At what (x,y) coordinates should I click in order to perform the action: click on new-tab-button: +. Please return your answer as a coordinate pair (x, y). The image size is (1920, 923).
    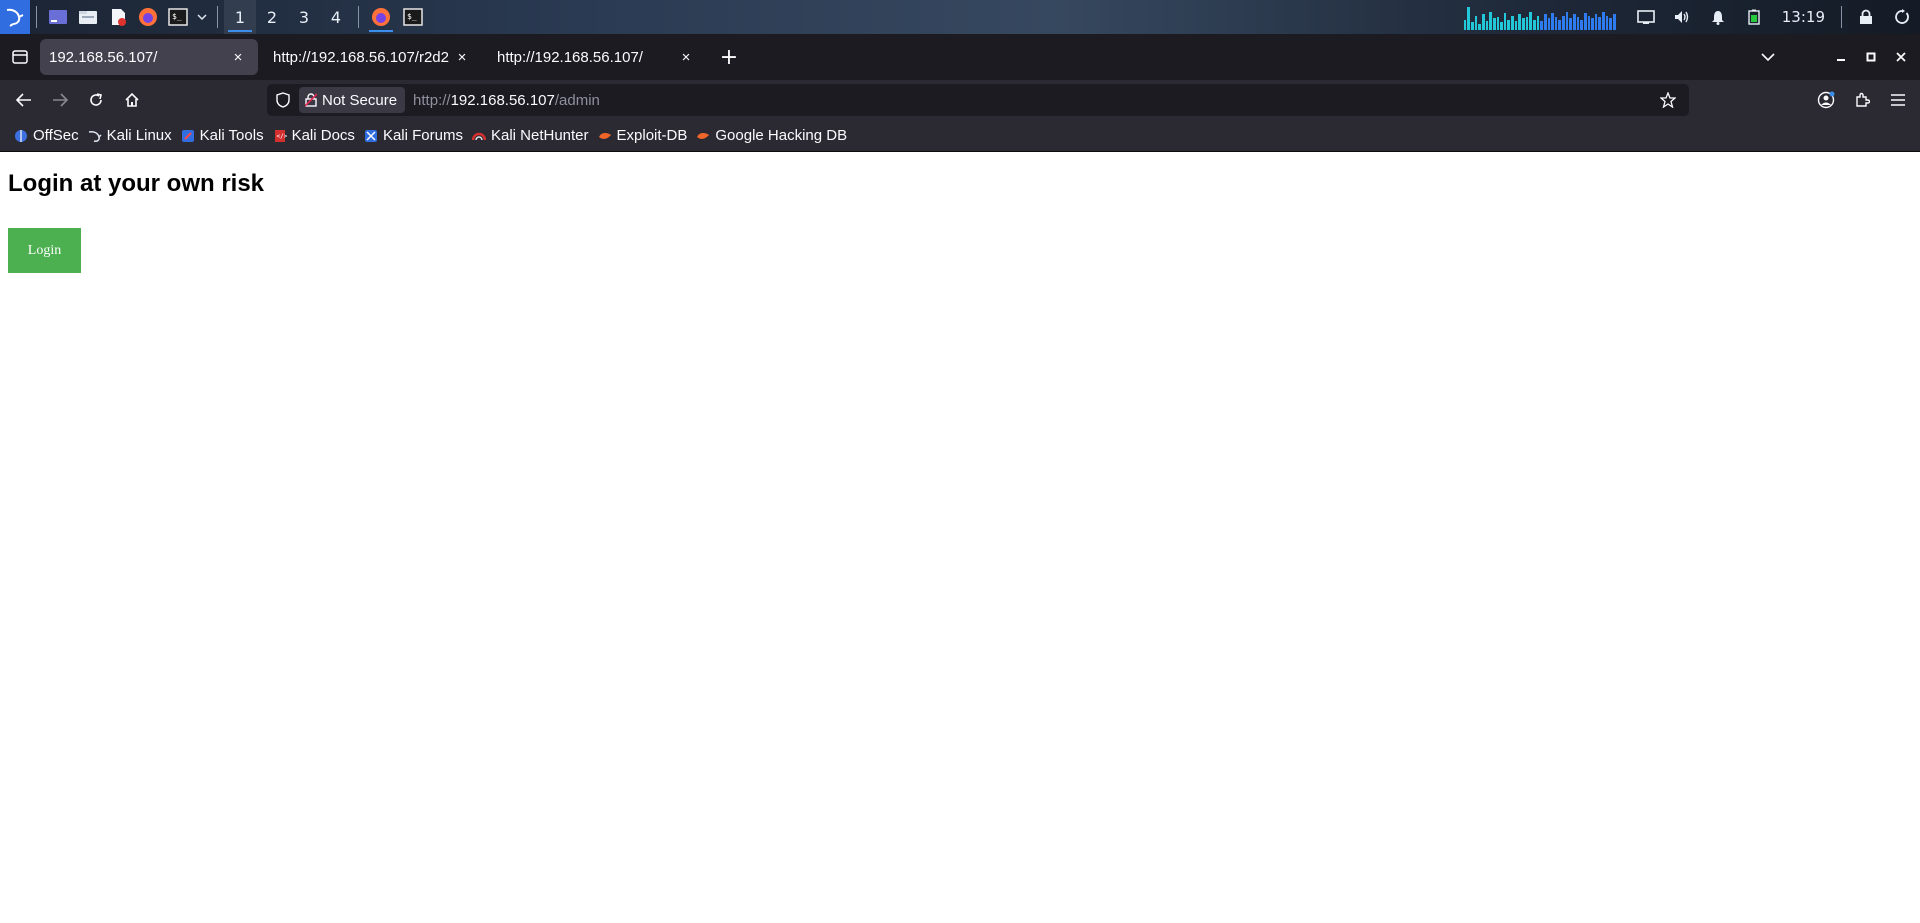
    Looking at the image, I should click on (729, 57).